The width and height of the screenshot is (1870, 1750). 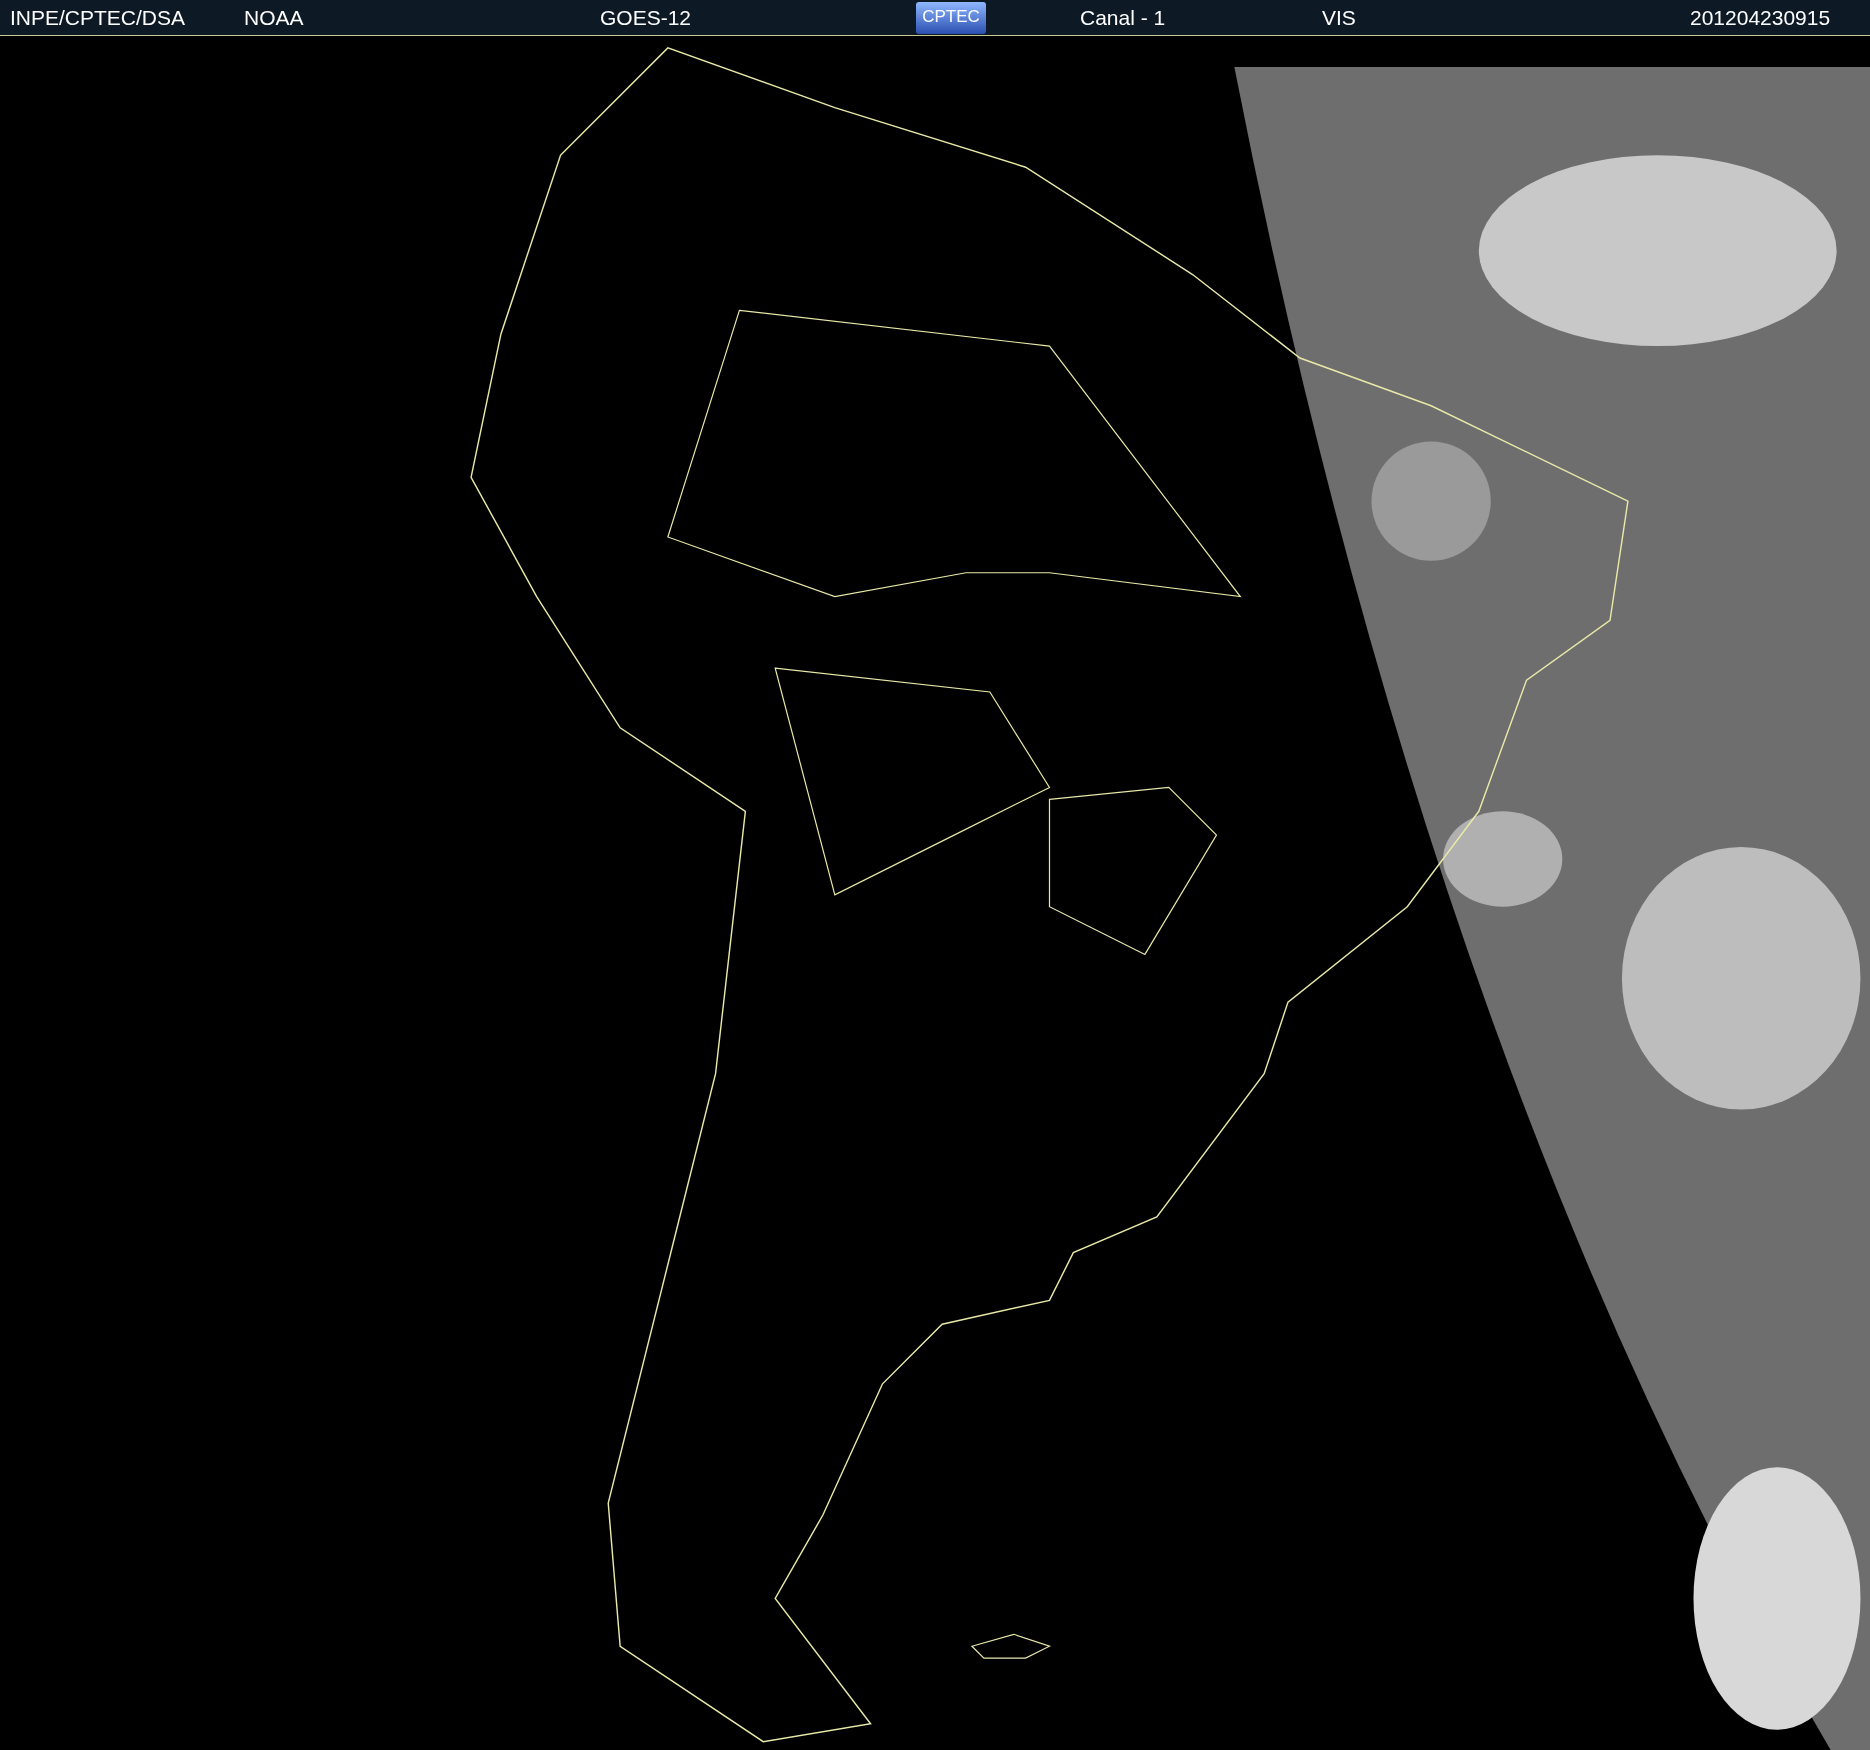 What do you see at coordinates (1339, 17) in the screenshot?
I see `header-label: VIS` at bounding box center [1339, 17].